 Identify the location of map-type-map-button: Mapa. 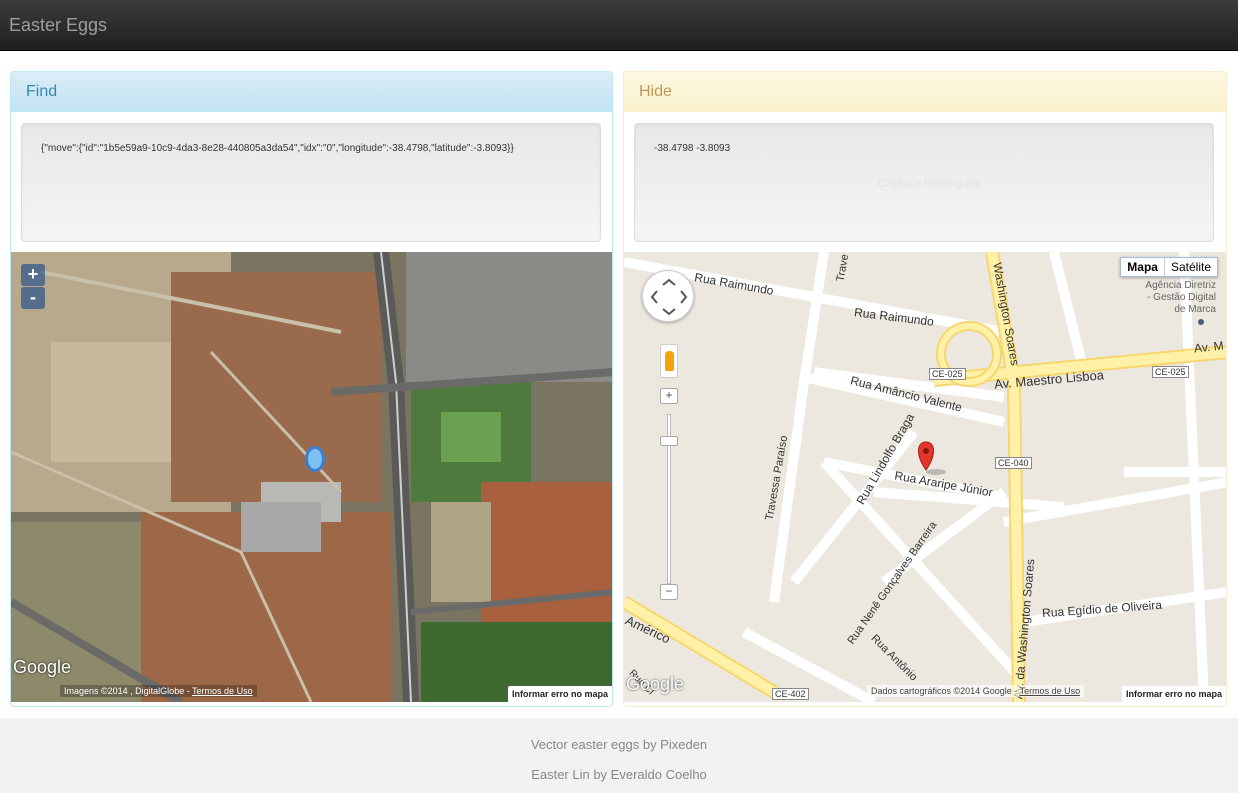
(1143, 267).